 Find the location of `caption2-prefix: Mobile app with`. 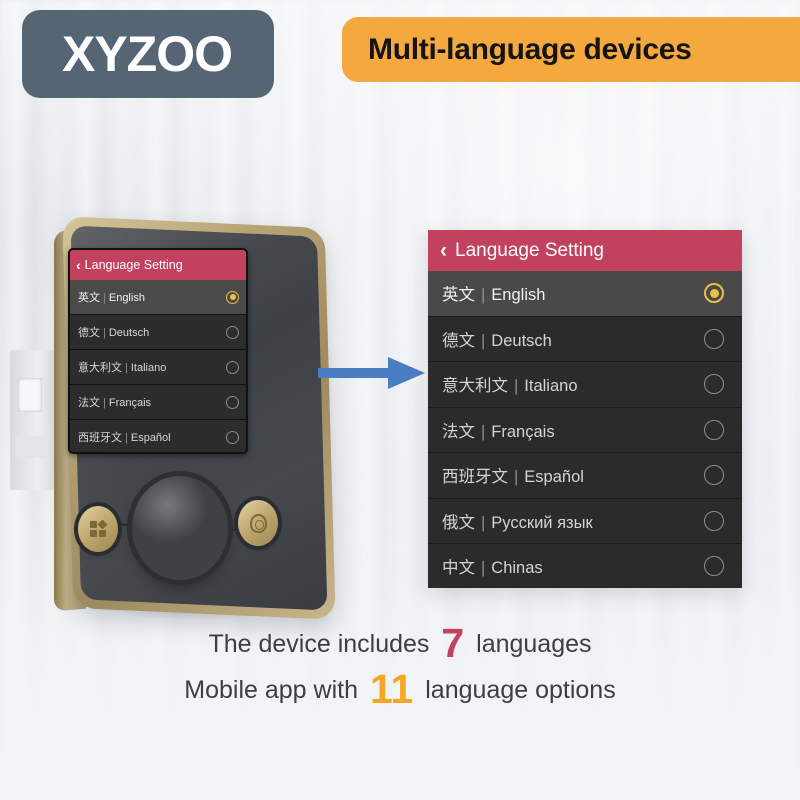

caption2-prefix: Mobile app with is located at coordinates (271, 690).